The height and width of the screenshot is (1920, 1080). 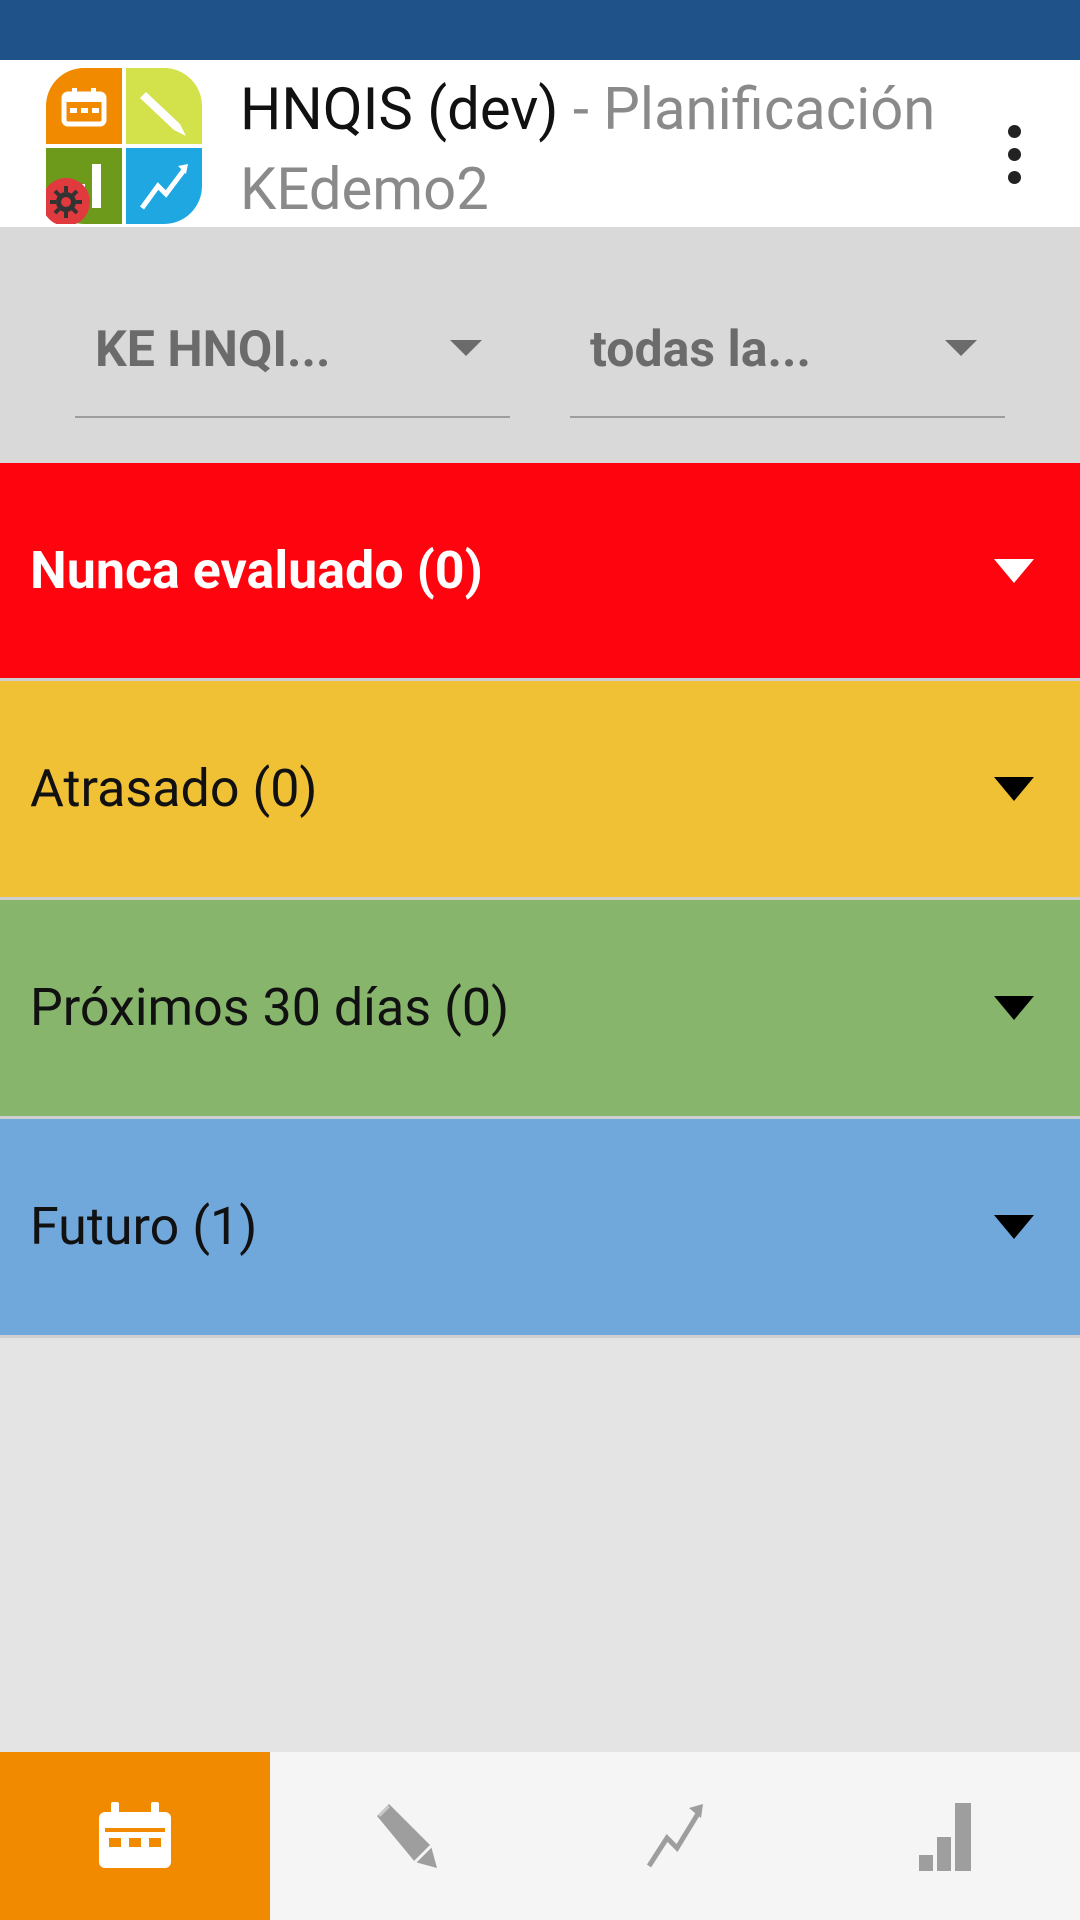 I want to click on group-label: Futuro (1), so click(x=144, y=1226).